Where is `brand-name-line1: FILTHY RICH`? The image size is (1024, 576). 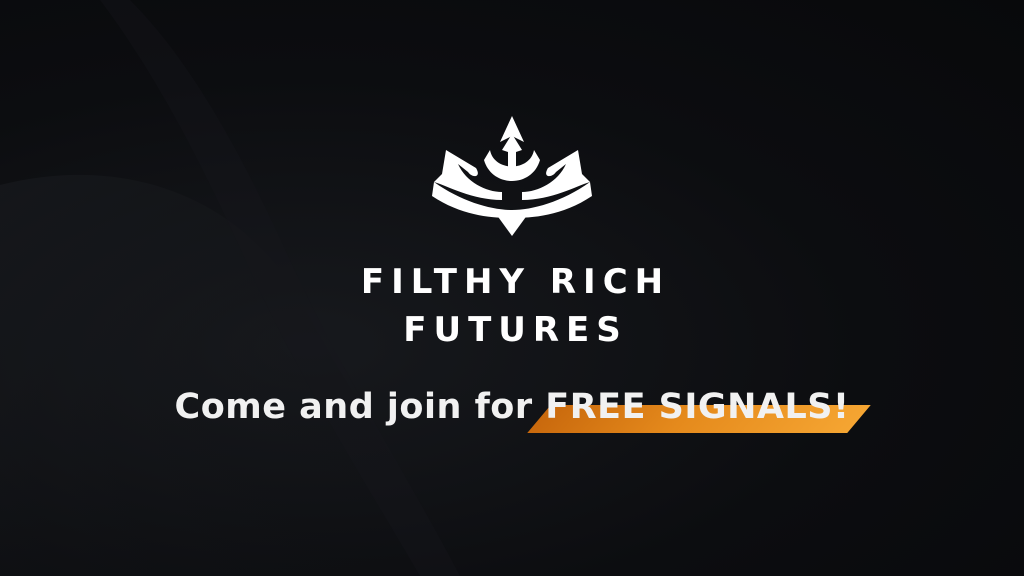 brand-name-line1: FILTHY RICH is located at coordinates (515, 282).